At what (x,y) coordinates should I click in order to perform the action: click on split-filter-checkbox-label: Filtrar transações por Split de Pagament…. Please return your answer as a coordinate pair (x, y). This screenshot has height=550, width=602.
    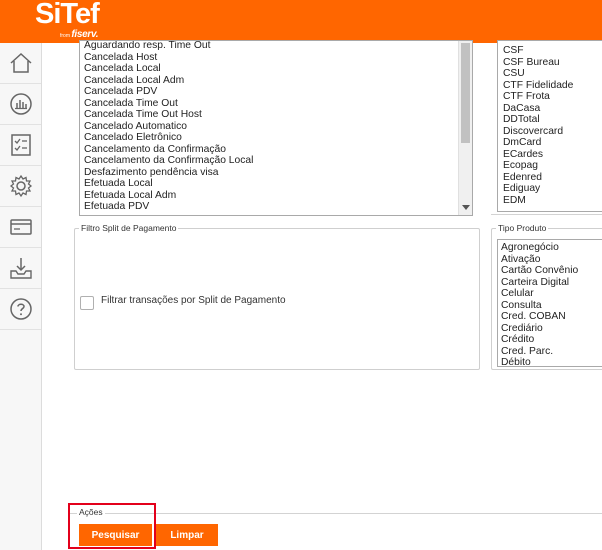
    Looking at the image, I should click on (193, 300).